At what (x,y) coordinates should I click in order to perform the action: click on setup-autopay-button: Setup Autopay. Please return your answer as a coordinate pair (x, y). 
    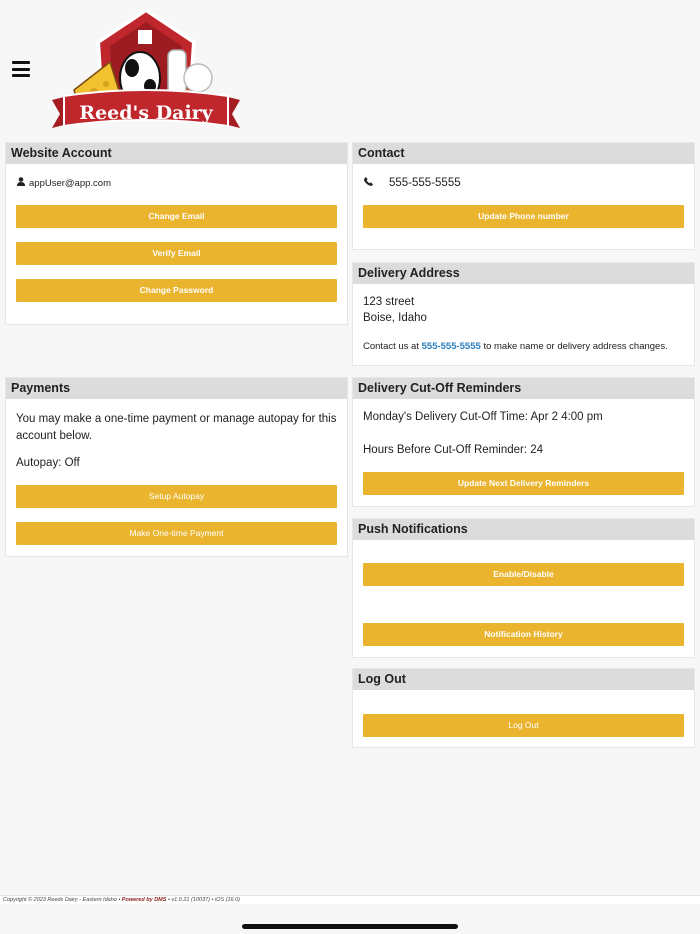
    Looking at the image, I should click on (176, 496).